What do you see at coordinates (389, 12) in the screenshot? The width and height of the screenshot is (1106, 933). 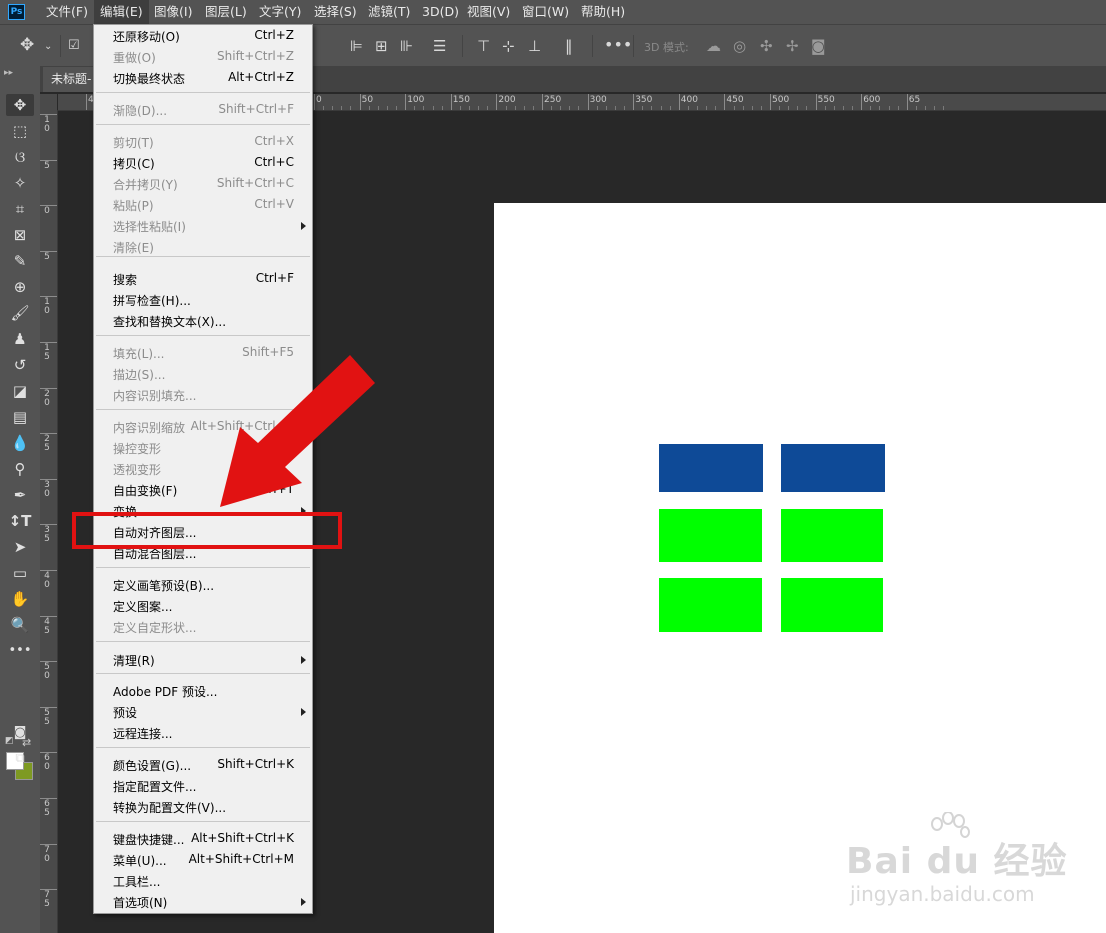 I see `menu-filter: 滤镜(T)` at bounding box center [389, 12].